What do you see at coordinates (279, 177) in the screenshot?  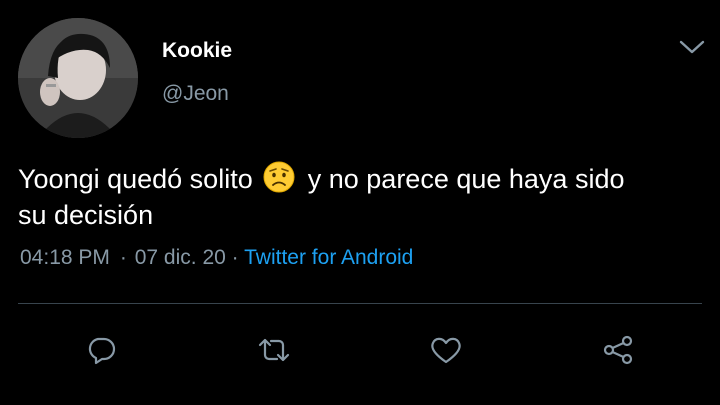 I see `worried-face-emoji` at bounding box center [279, 177].